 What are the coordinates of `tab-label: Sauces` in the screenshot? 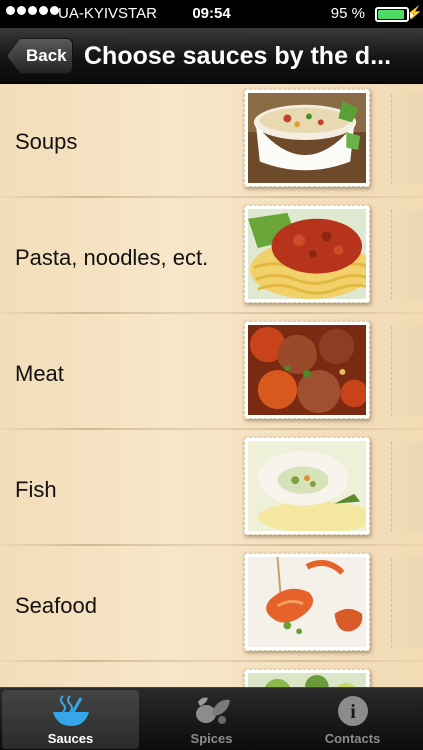 It's located at (70, 738).